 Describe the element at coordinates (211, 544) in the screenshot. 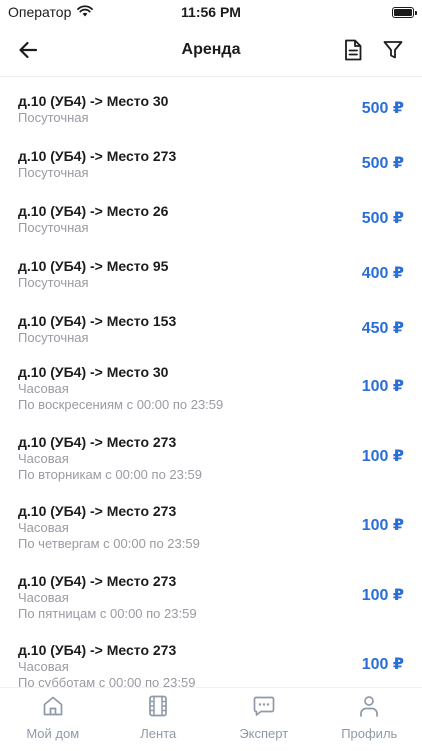

I see `rental-schedule: По четвергам с 00:00 по 23:59` at that location.